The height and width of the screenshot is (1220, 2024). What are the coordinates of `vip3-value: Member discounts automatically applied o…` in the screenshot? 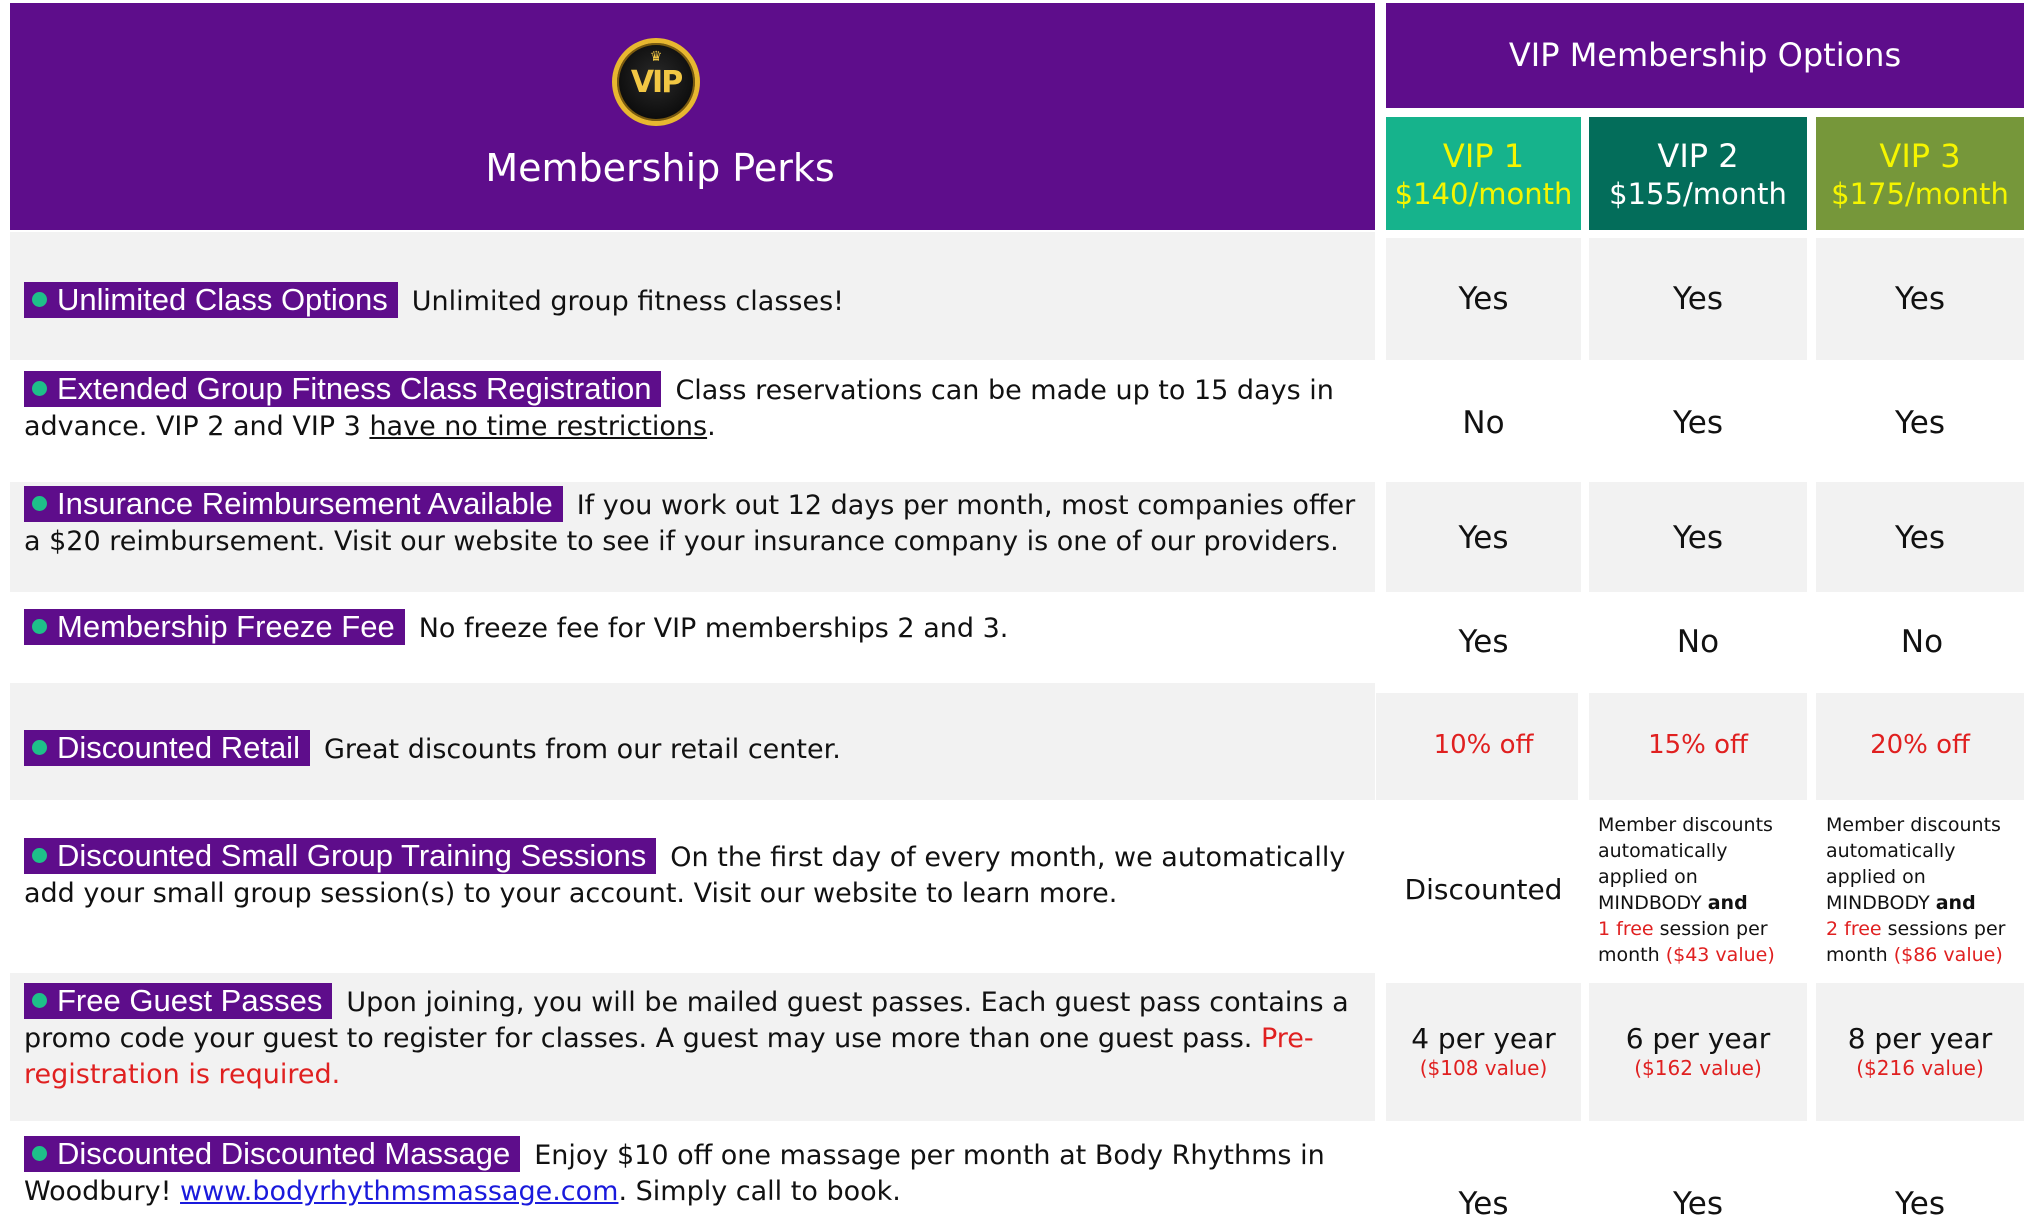 It's located at (1916, 890).